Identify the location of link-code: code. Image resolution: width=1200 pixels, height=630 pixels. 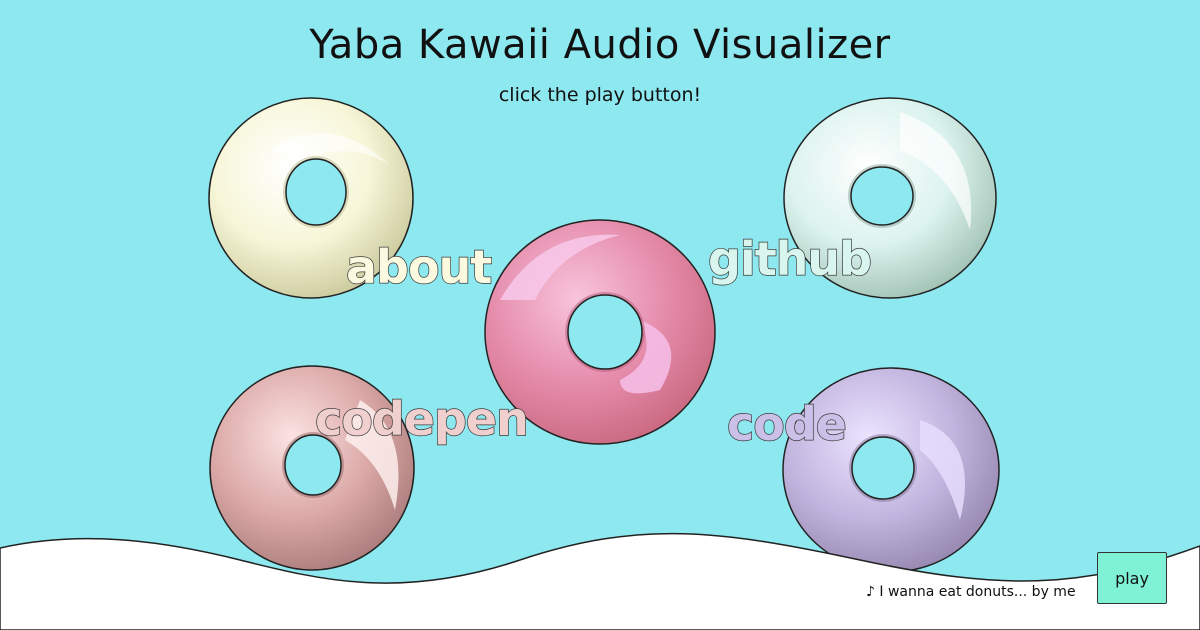
(786, 423).